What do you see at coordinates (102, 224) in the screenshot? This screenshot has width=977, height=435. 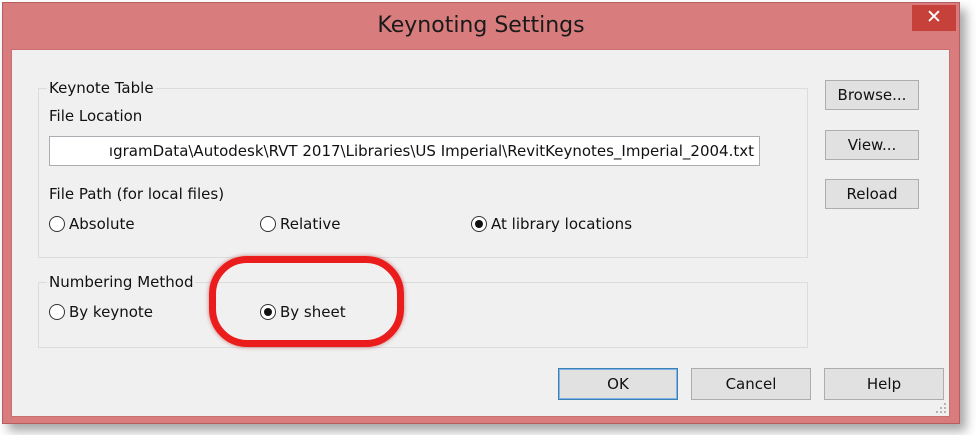 I see `radio-absolute-label: Absolute` at bounding box center [102, 224].